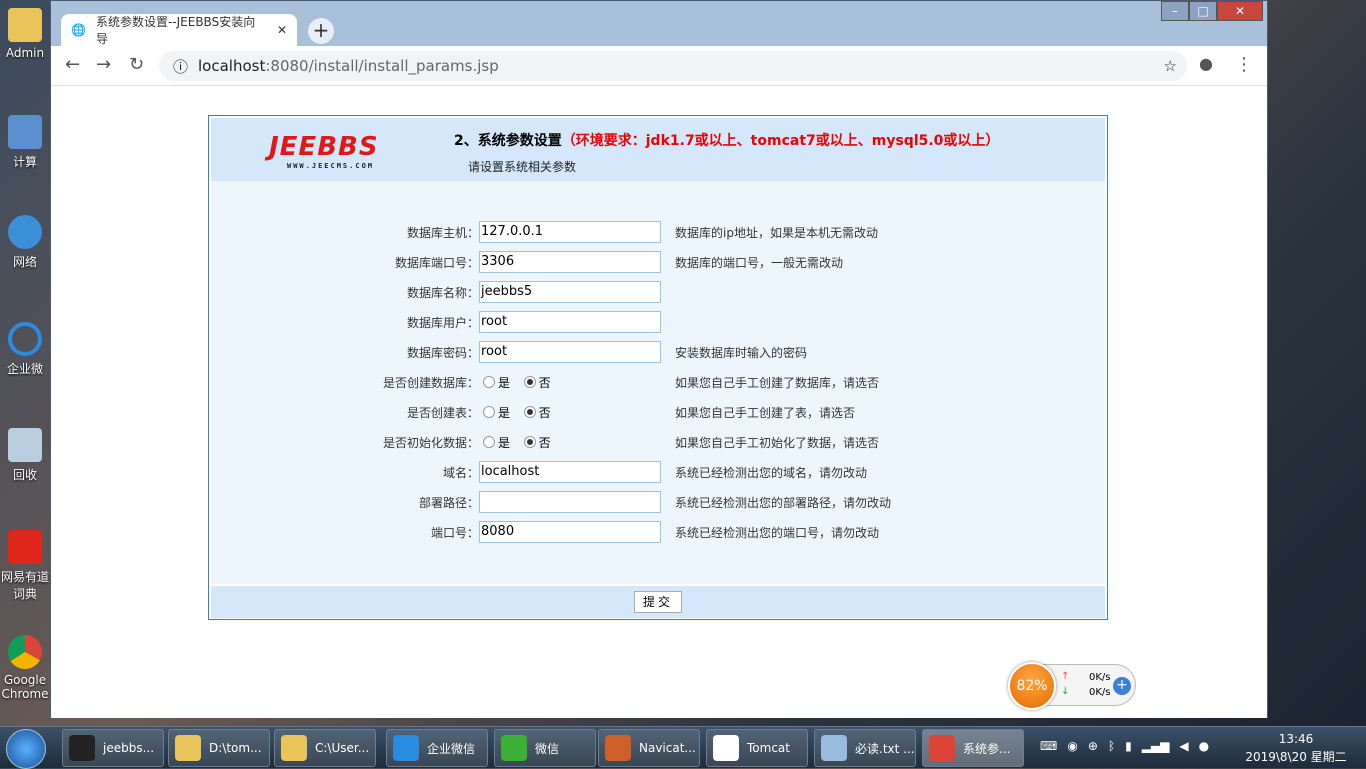 The width and height of the screenshot is (1366, 769). What do you see at coordinates (570, 532) in the screenshot?
I see `text-input: 8080` at bounding box center [570, 532].